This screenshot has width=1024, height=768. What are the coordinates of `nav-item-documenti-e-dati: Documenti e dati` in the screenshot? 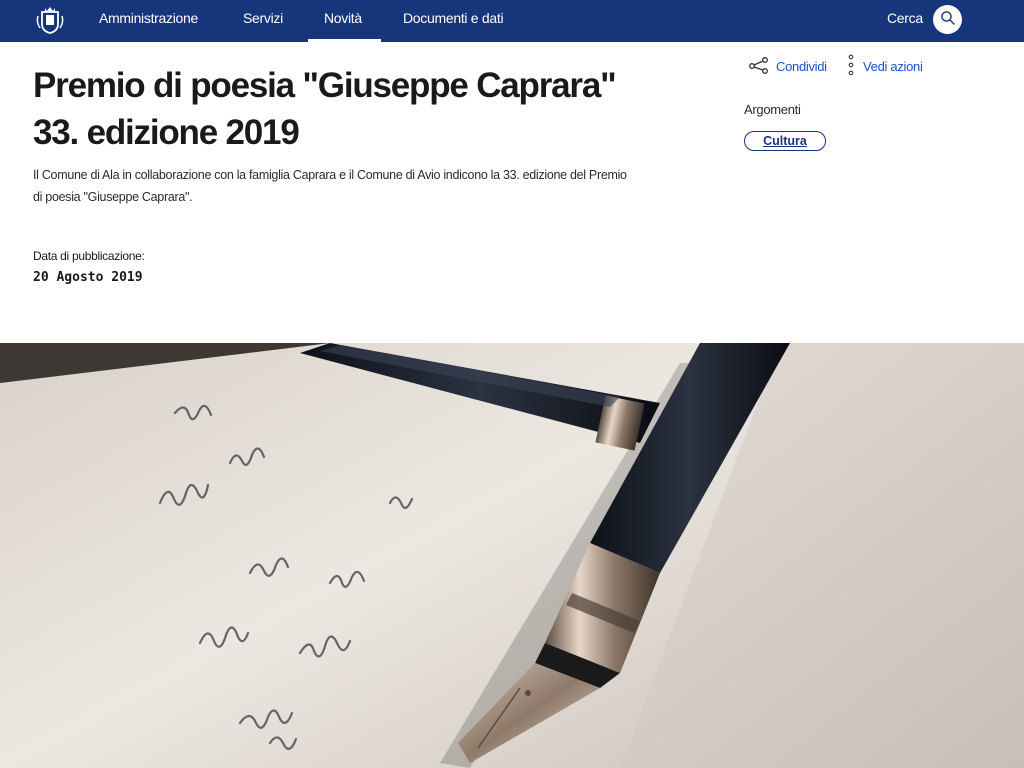 It's located at (453, 21).